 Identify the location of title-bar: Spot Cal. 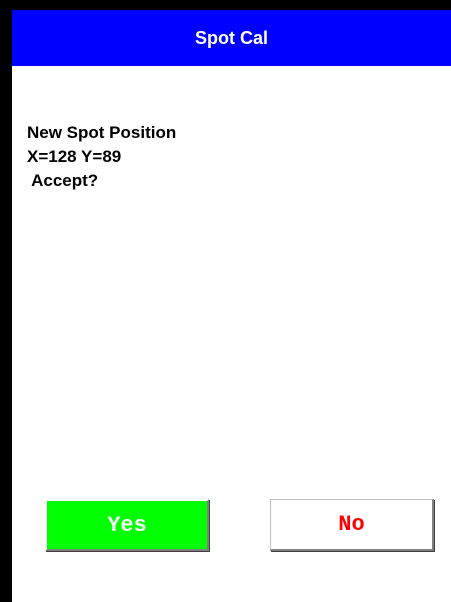
(231, 38).